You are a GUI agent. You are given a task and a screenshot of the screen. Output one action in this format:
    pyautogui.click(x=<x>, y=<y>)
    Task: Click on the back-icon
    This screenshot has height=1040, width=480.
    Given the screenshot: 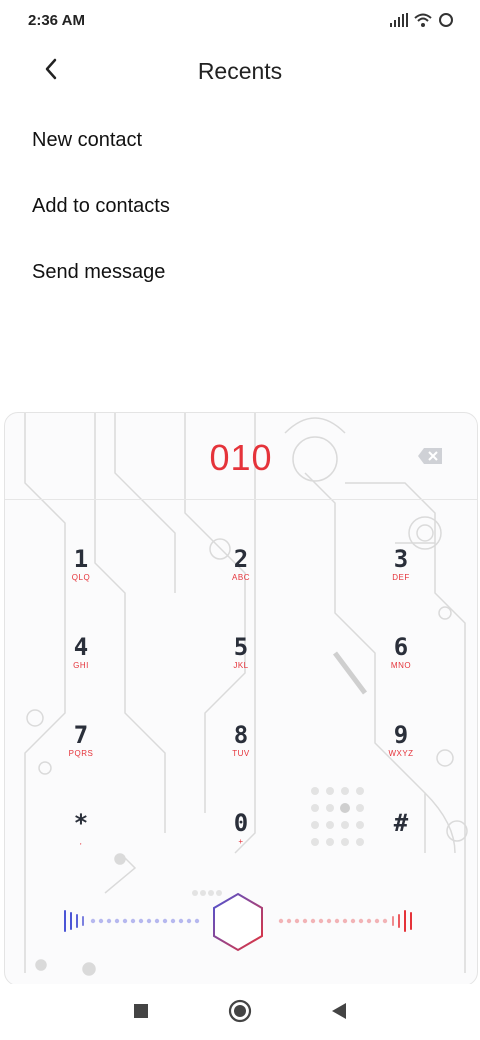 What is the action you would take?
    pyautogui.click(x=339, y=1013)
    